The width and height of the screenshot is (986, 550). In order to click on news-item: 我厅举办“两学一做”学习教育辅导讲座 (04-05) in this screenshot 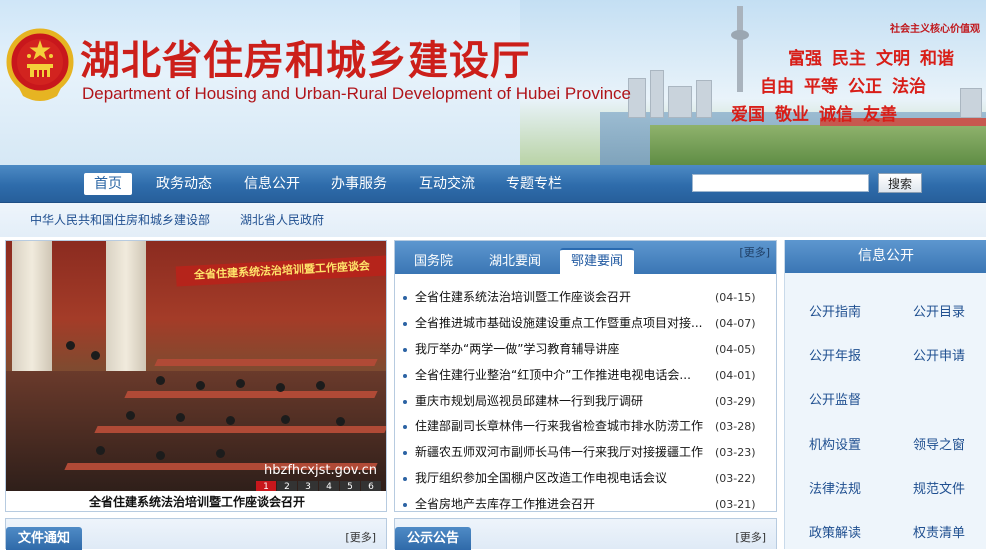, I will do `click(586, 350)`.